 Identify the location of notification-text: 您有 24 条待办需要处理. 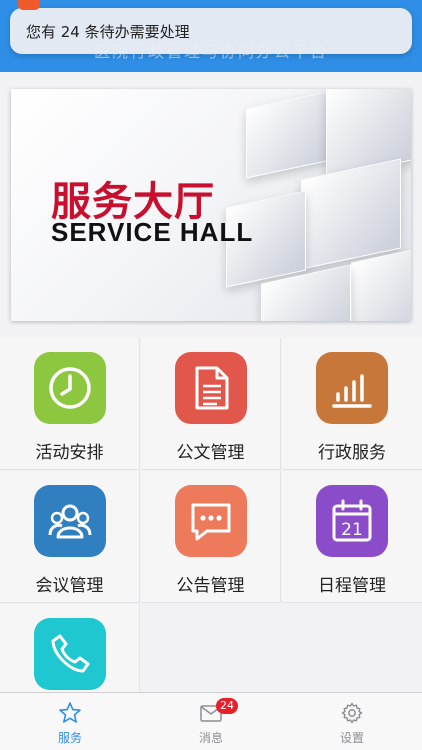
(108, 32).